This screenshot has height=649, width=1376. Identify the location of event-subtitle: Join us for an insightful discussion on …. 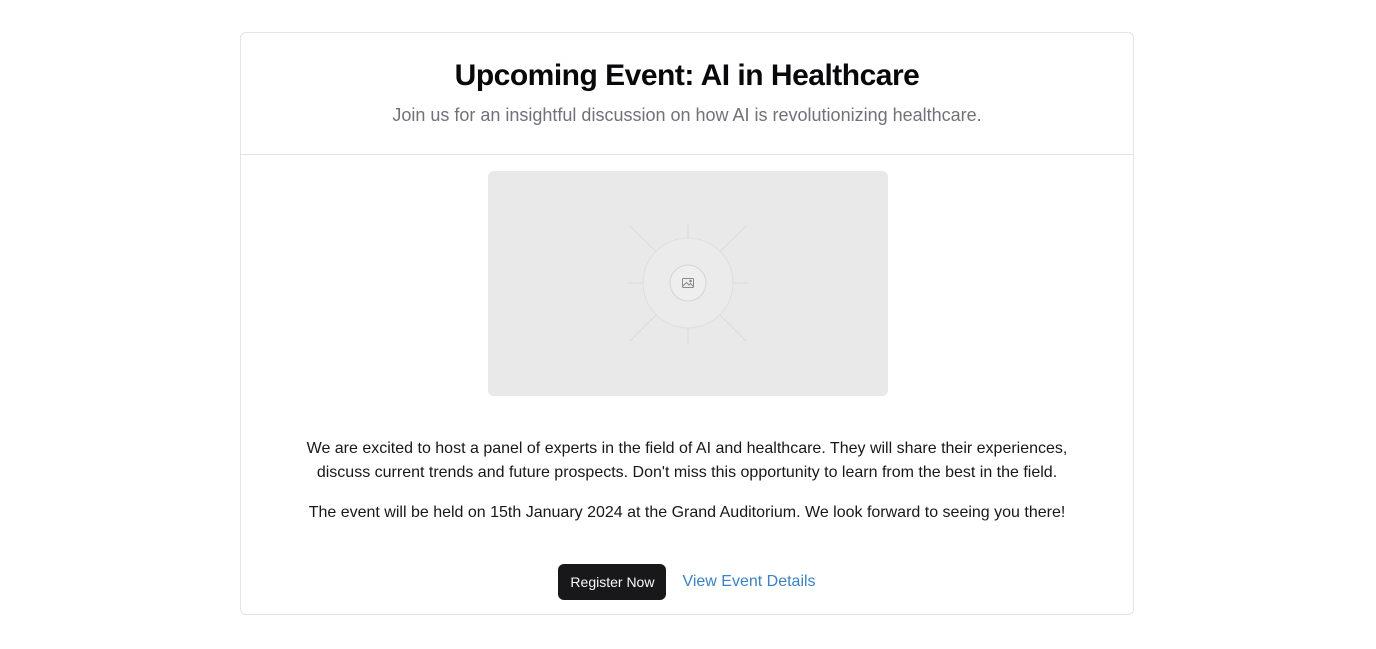
(687, 115).